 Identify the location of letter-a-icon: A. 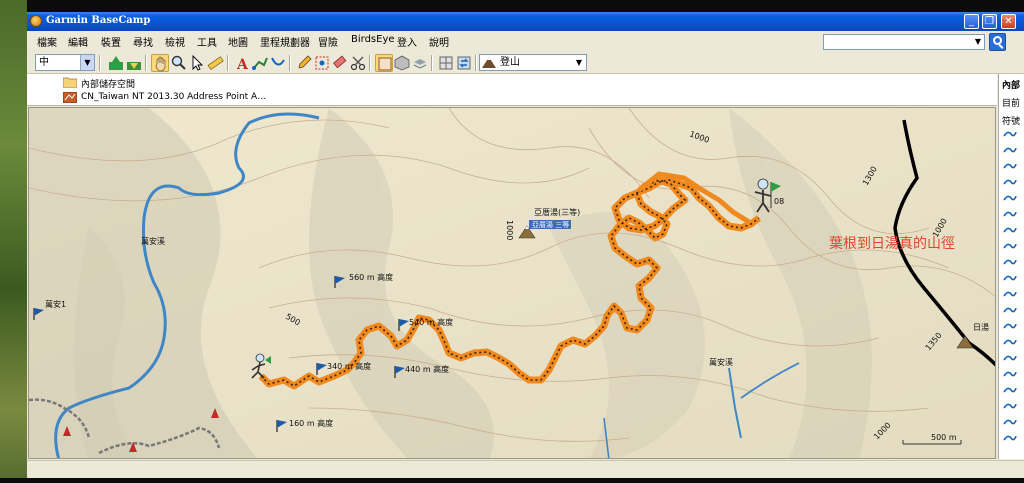
(242, 65).